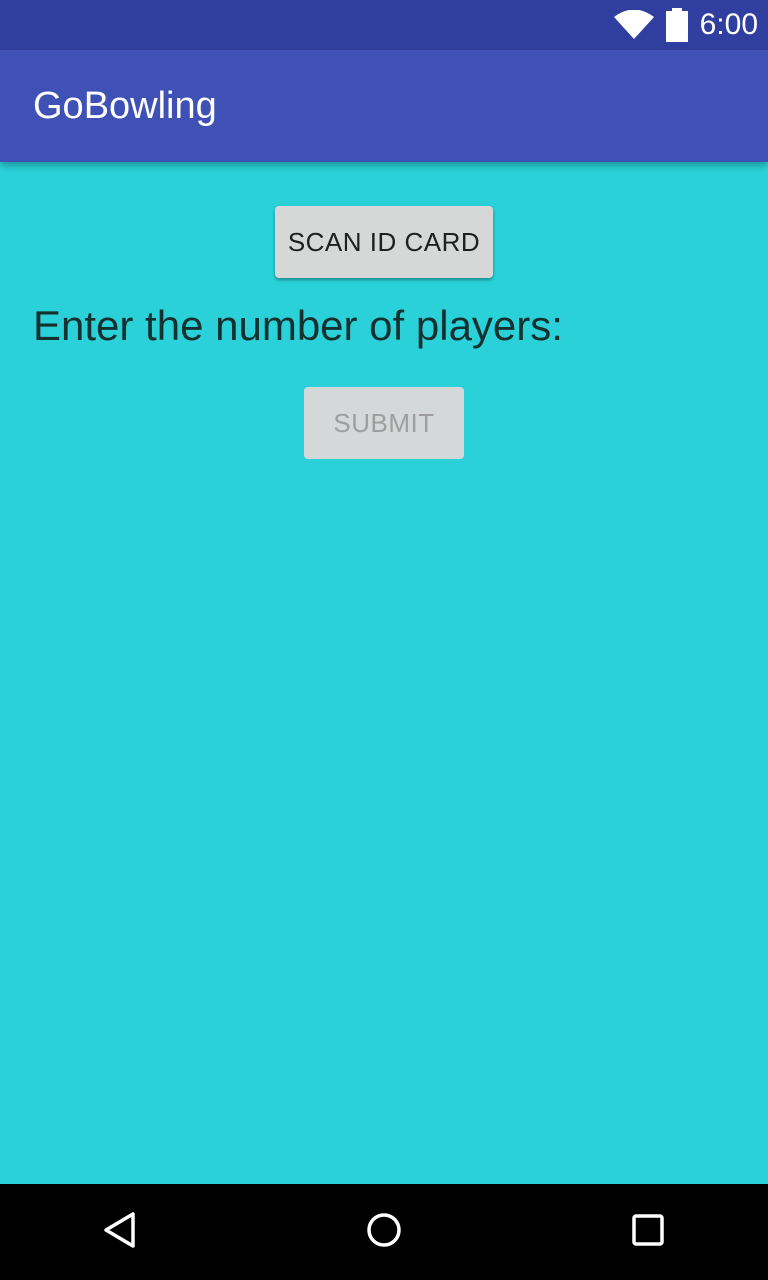  What do you see at coordinates (384, 106) in the screenshot?
I see `app-bar: GoBowling` at bounding box center [384, 106].